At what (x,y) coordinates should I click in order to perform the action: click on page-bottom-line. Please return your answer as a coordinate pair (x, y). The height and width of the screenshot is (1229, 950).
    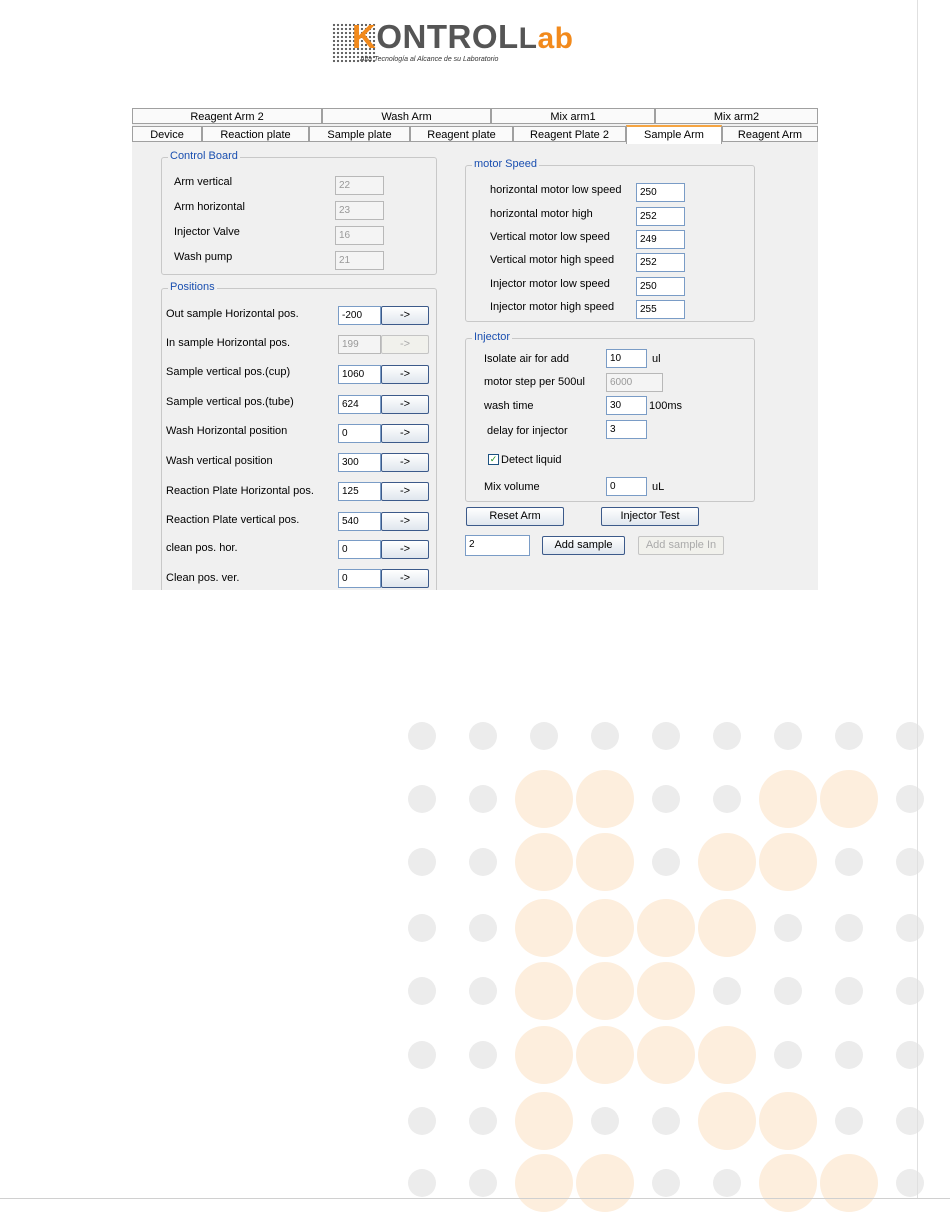
    Looking at the image, I should click on (475, 1198).